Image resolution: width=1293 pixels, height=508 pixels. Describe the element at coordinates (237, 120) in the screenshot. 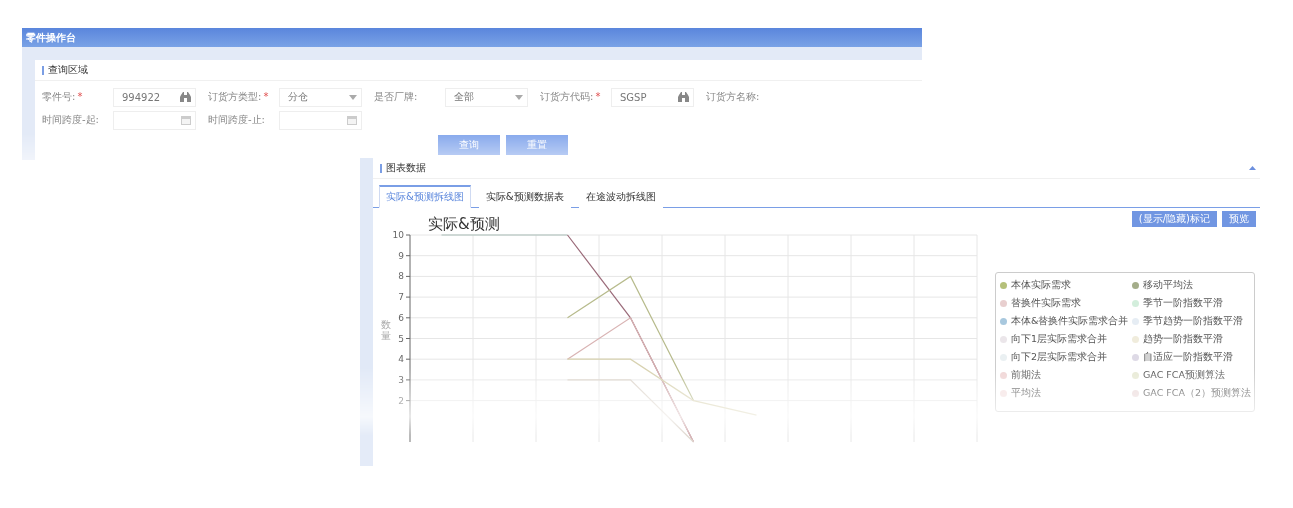

I see `field-label: 时间跨度-止:` at that location.